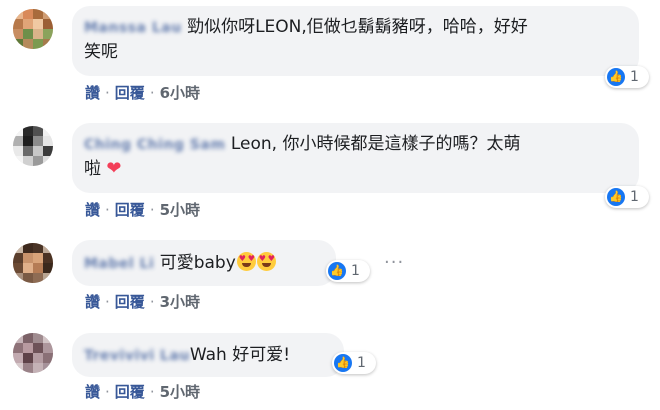 This screenshot has height=410, width=660. What do you see at coordinates (119, 264) in the screenshot?
I see `commenter-name: Mabel Li` at bounding box center [119, 264].